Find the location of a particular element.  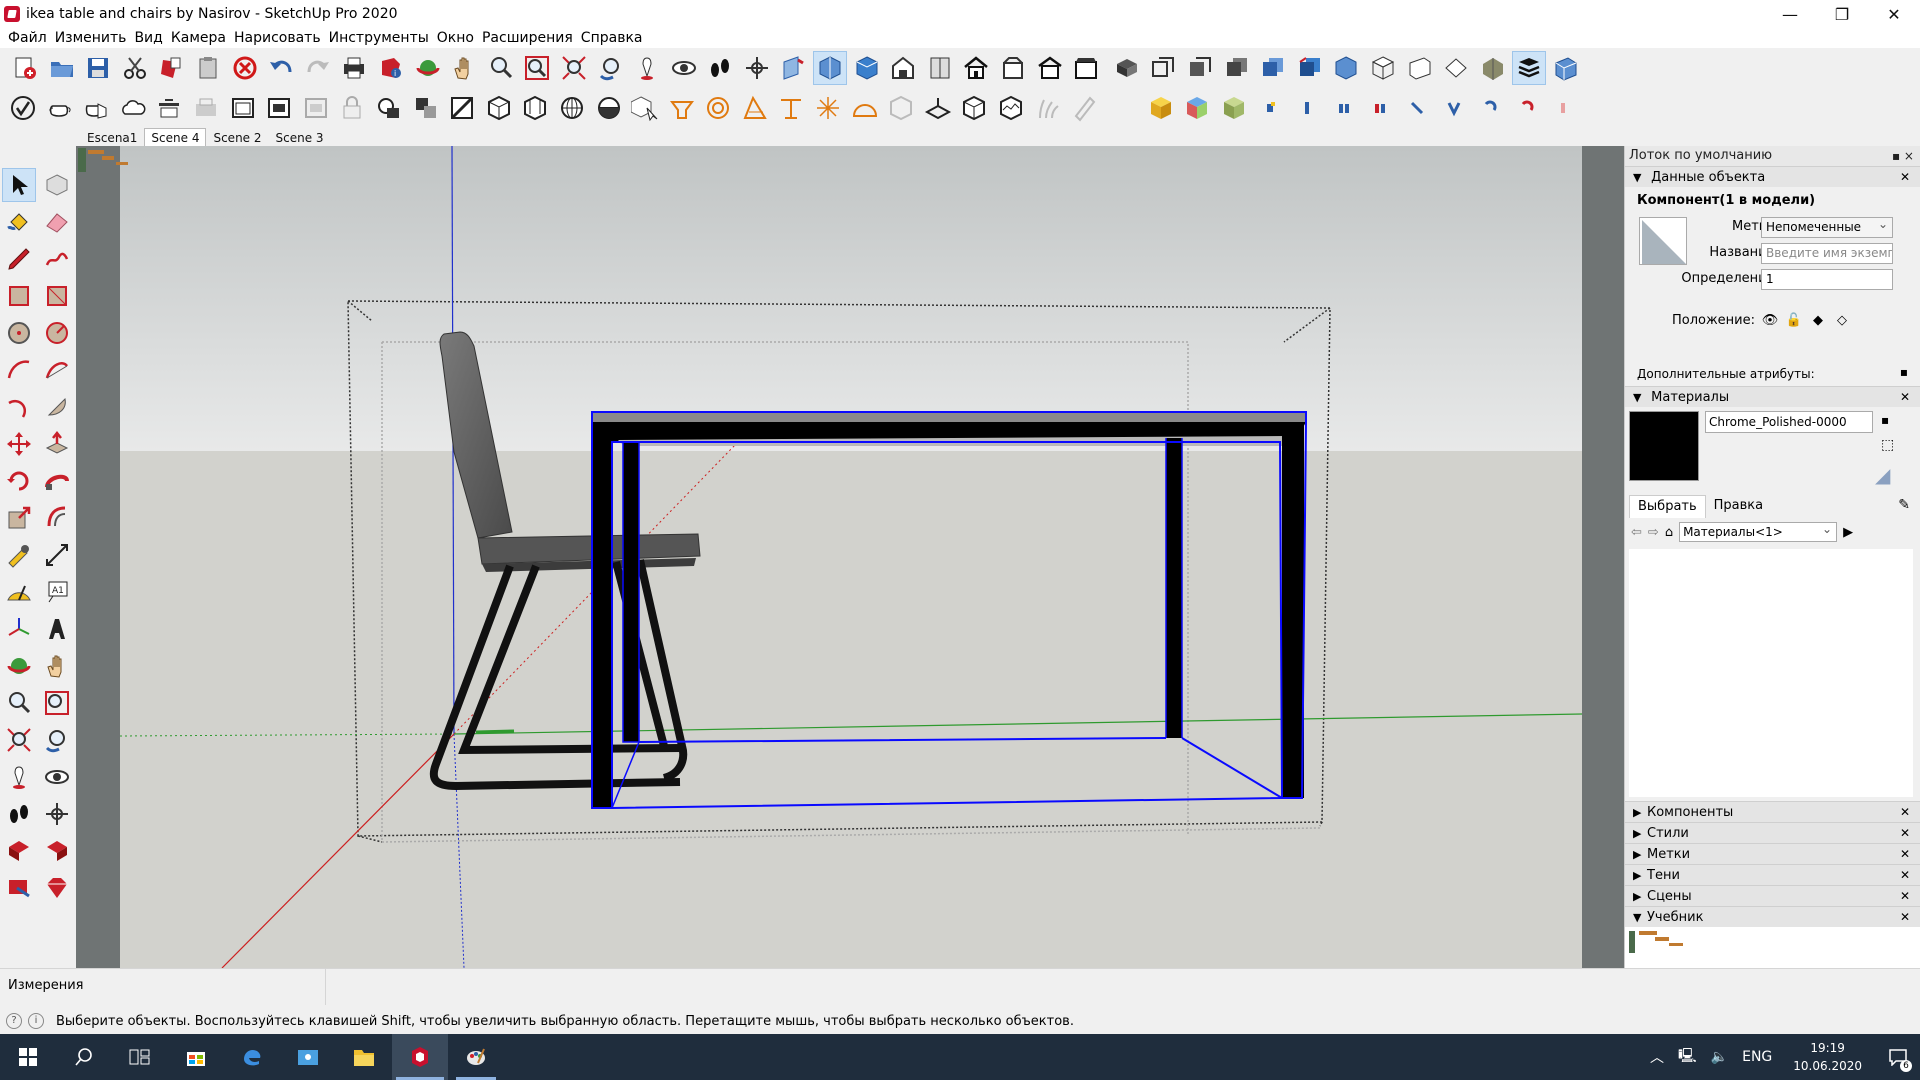

cut-icon is located at coordinates (135, 68).